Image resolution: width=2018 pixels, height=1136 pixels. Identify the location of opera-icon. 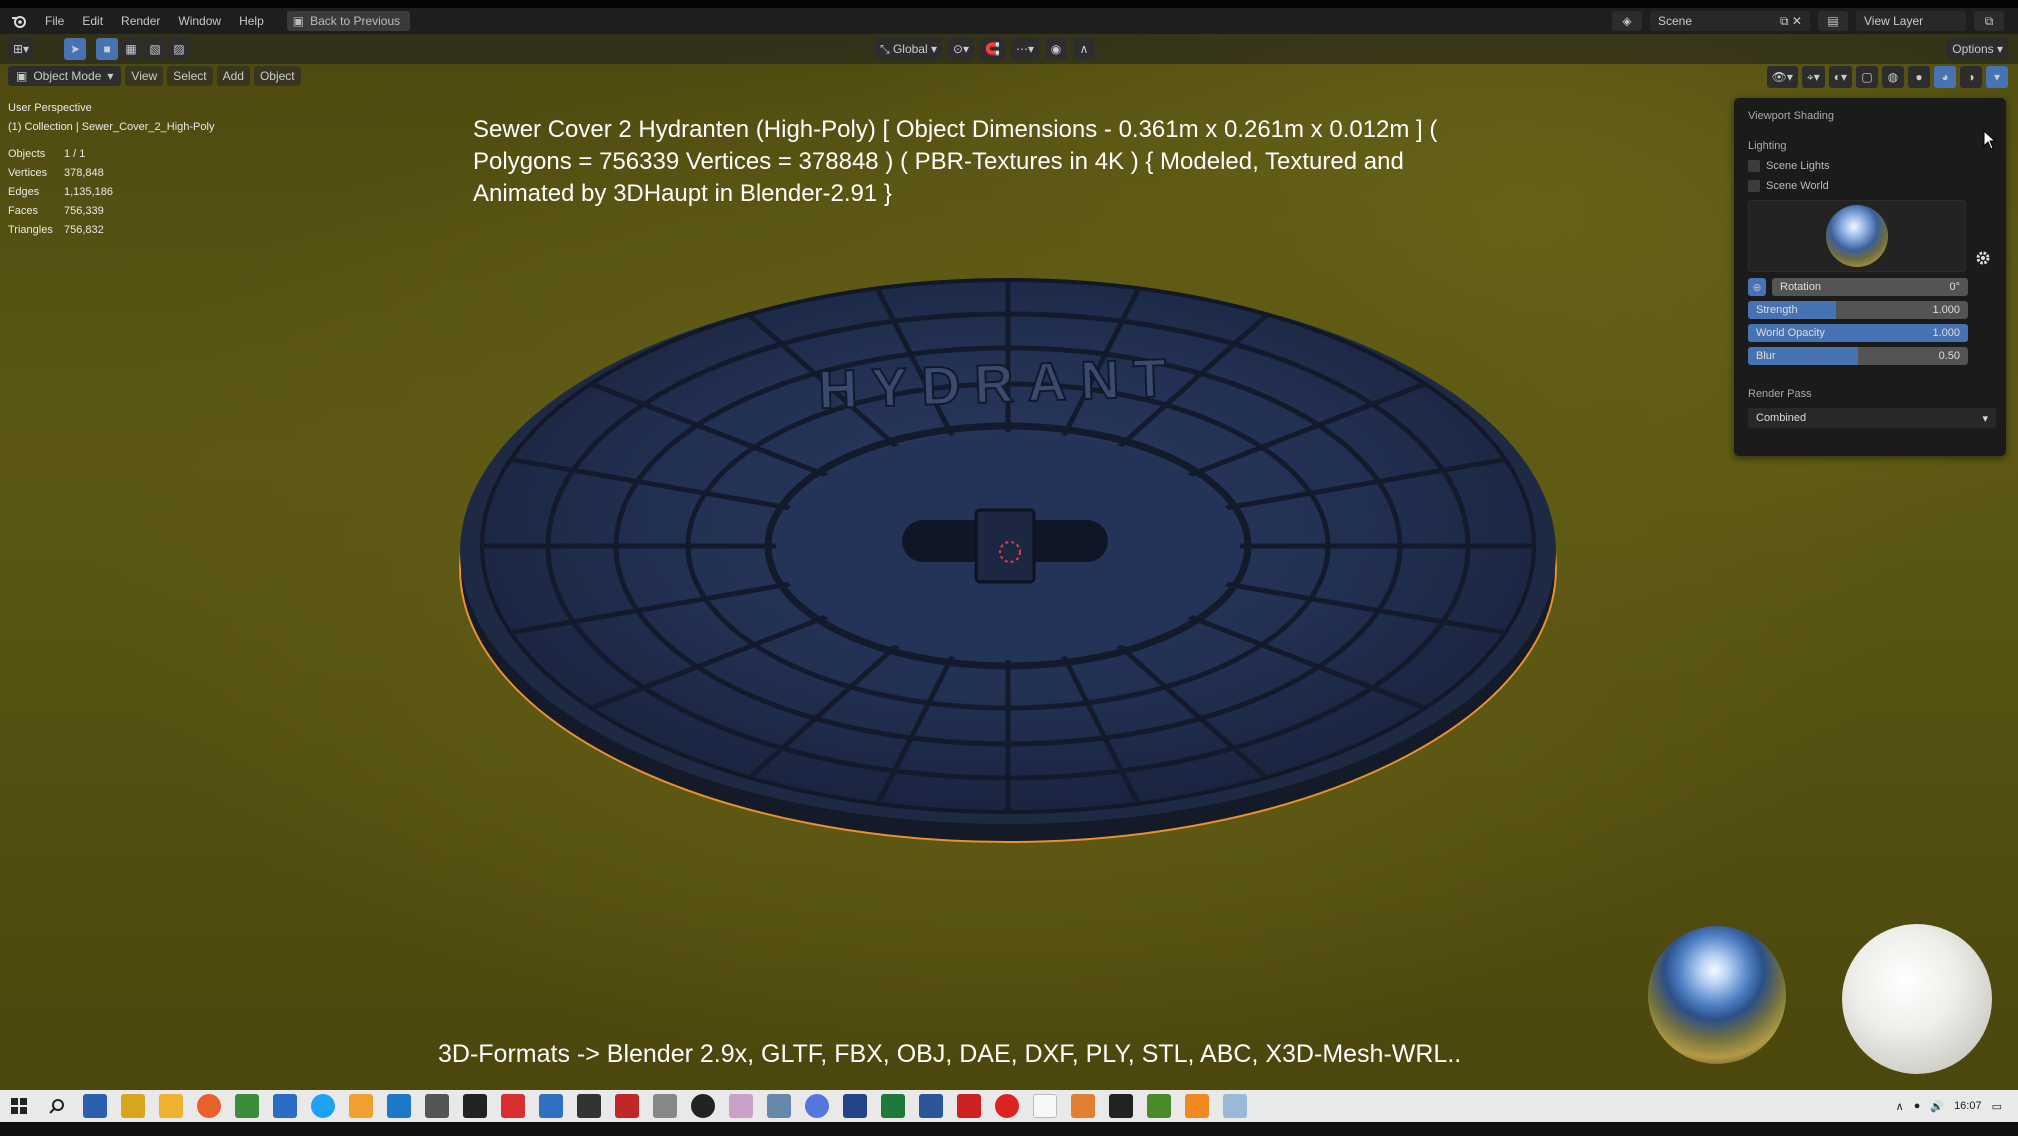
(1007, 1106).